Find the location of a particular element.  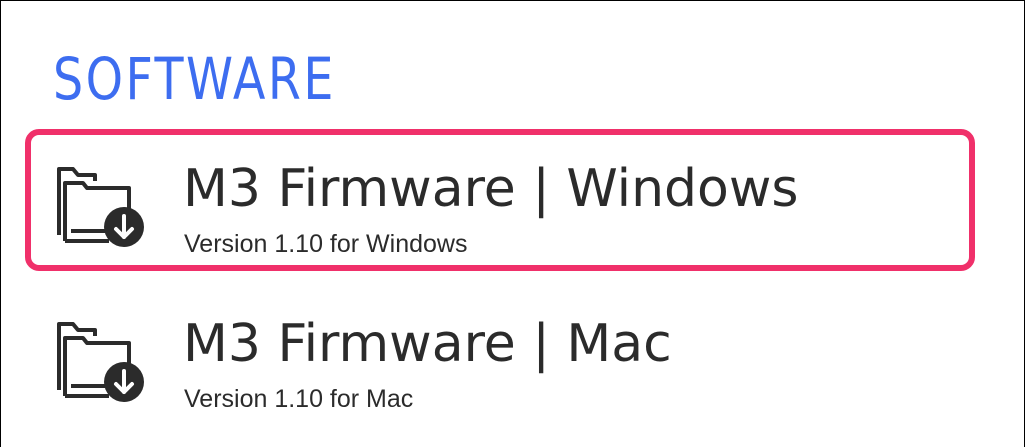

item-title: M3 Firmware | Windows is located at coordinates (491, 189).